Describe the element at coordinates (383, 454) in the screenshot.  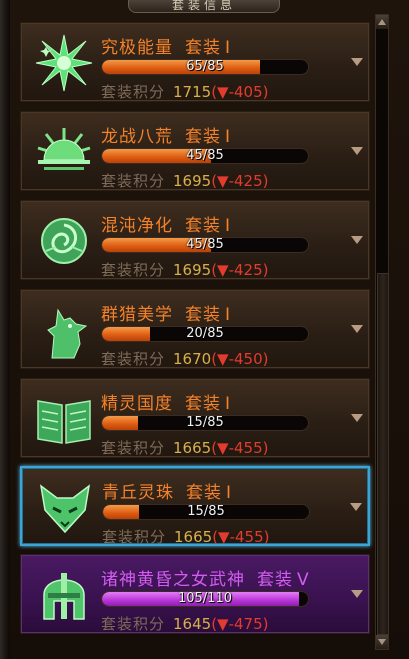
I see `scrollbar-thumb` at that location.